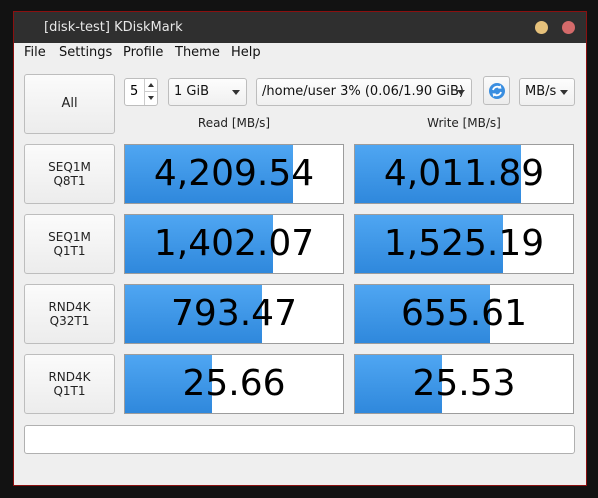 The width and height of the screenshot is (598, 498). I want to click on write-result-value: 1,525.19, so click(464, 243).